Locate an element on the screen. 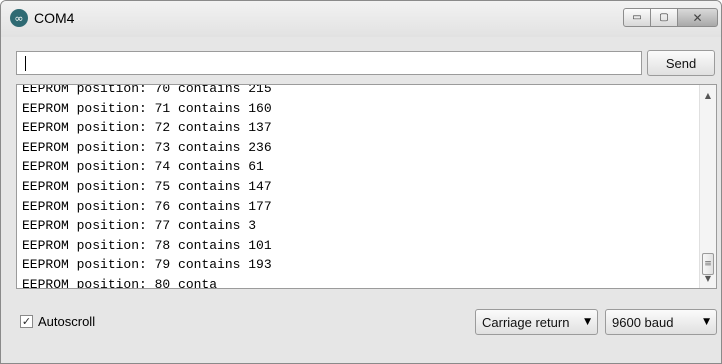 This screenshot has height=364, width=722. text-caret is located at coordinates (25, 63).